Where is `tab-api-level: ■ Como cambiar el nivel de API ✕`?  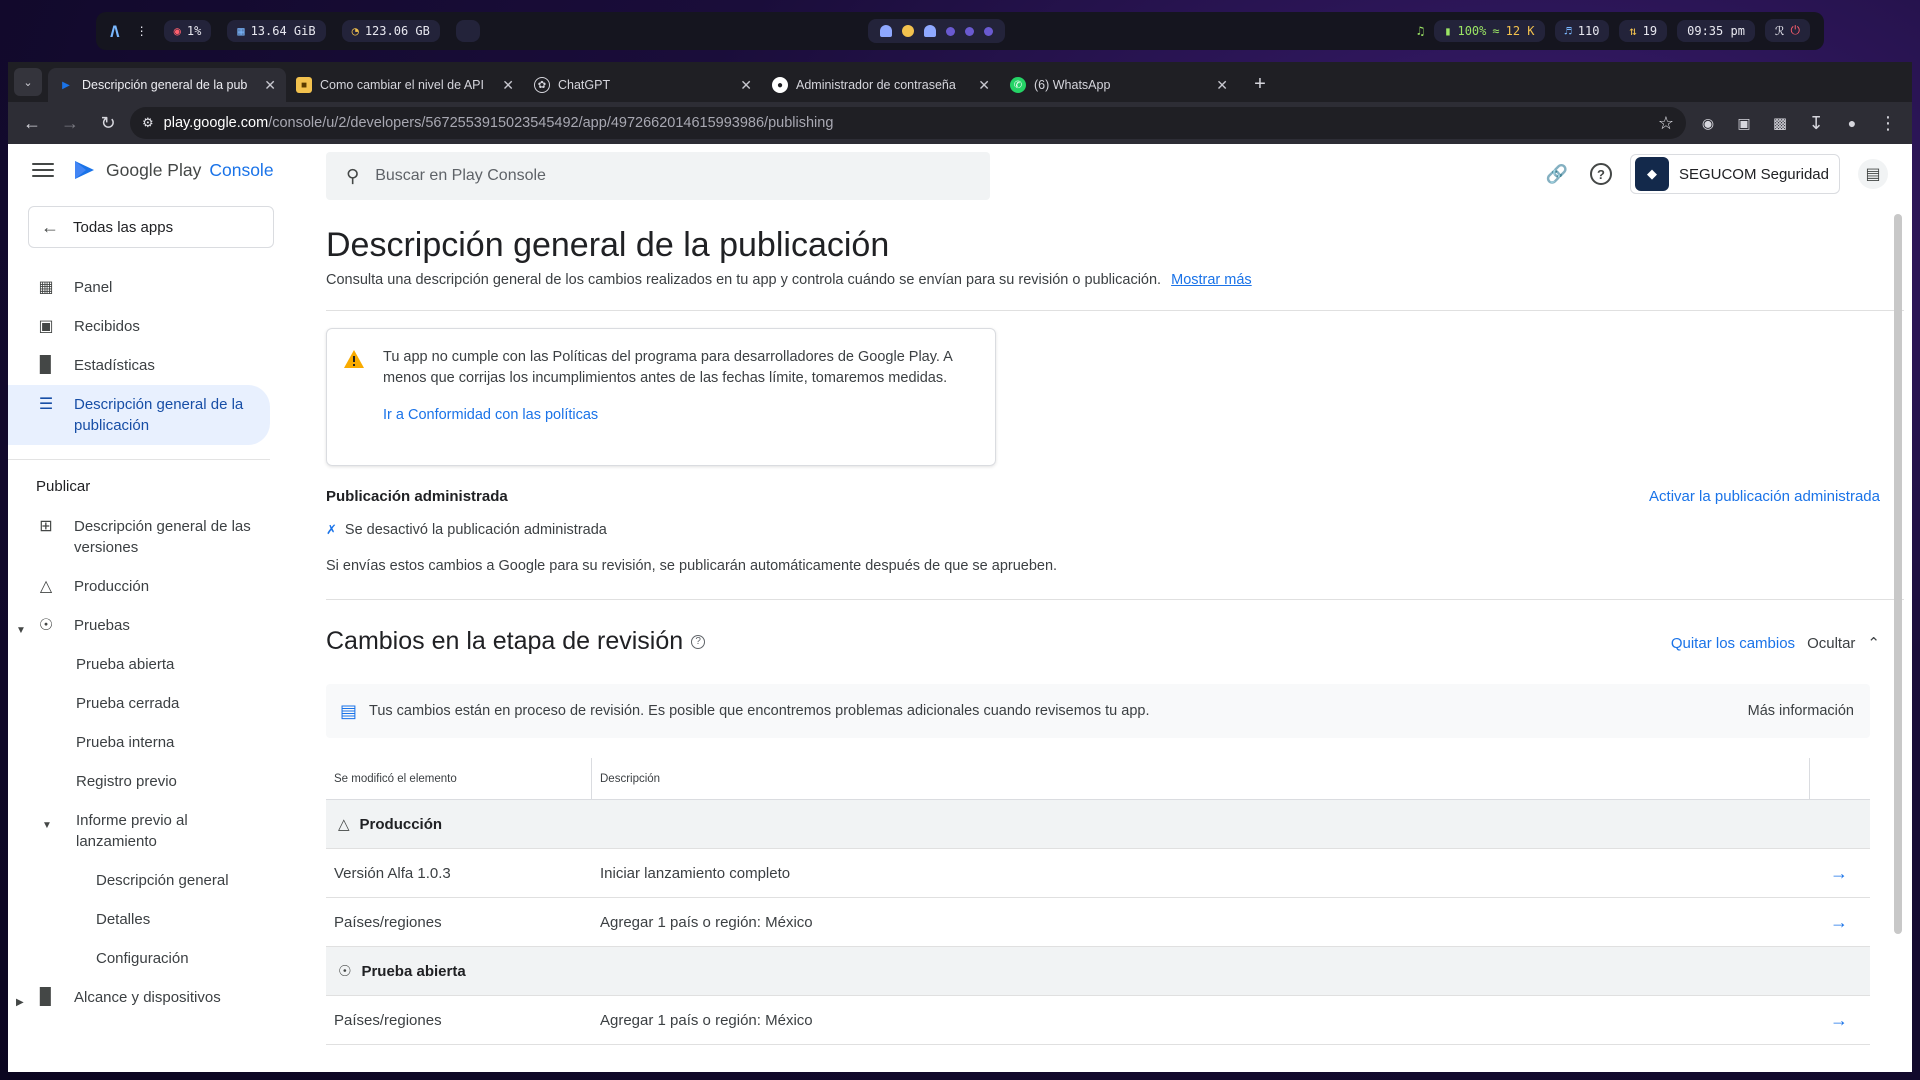 tab-api-level: ■ Como cambiar el nivel de API ✕ is located at coordinates (405, 85).